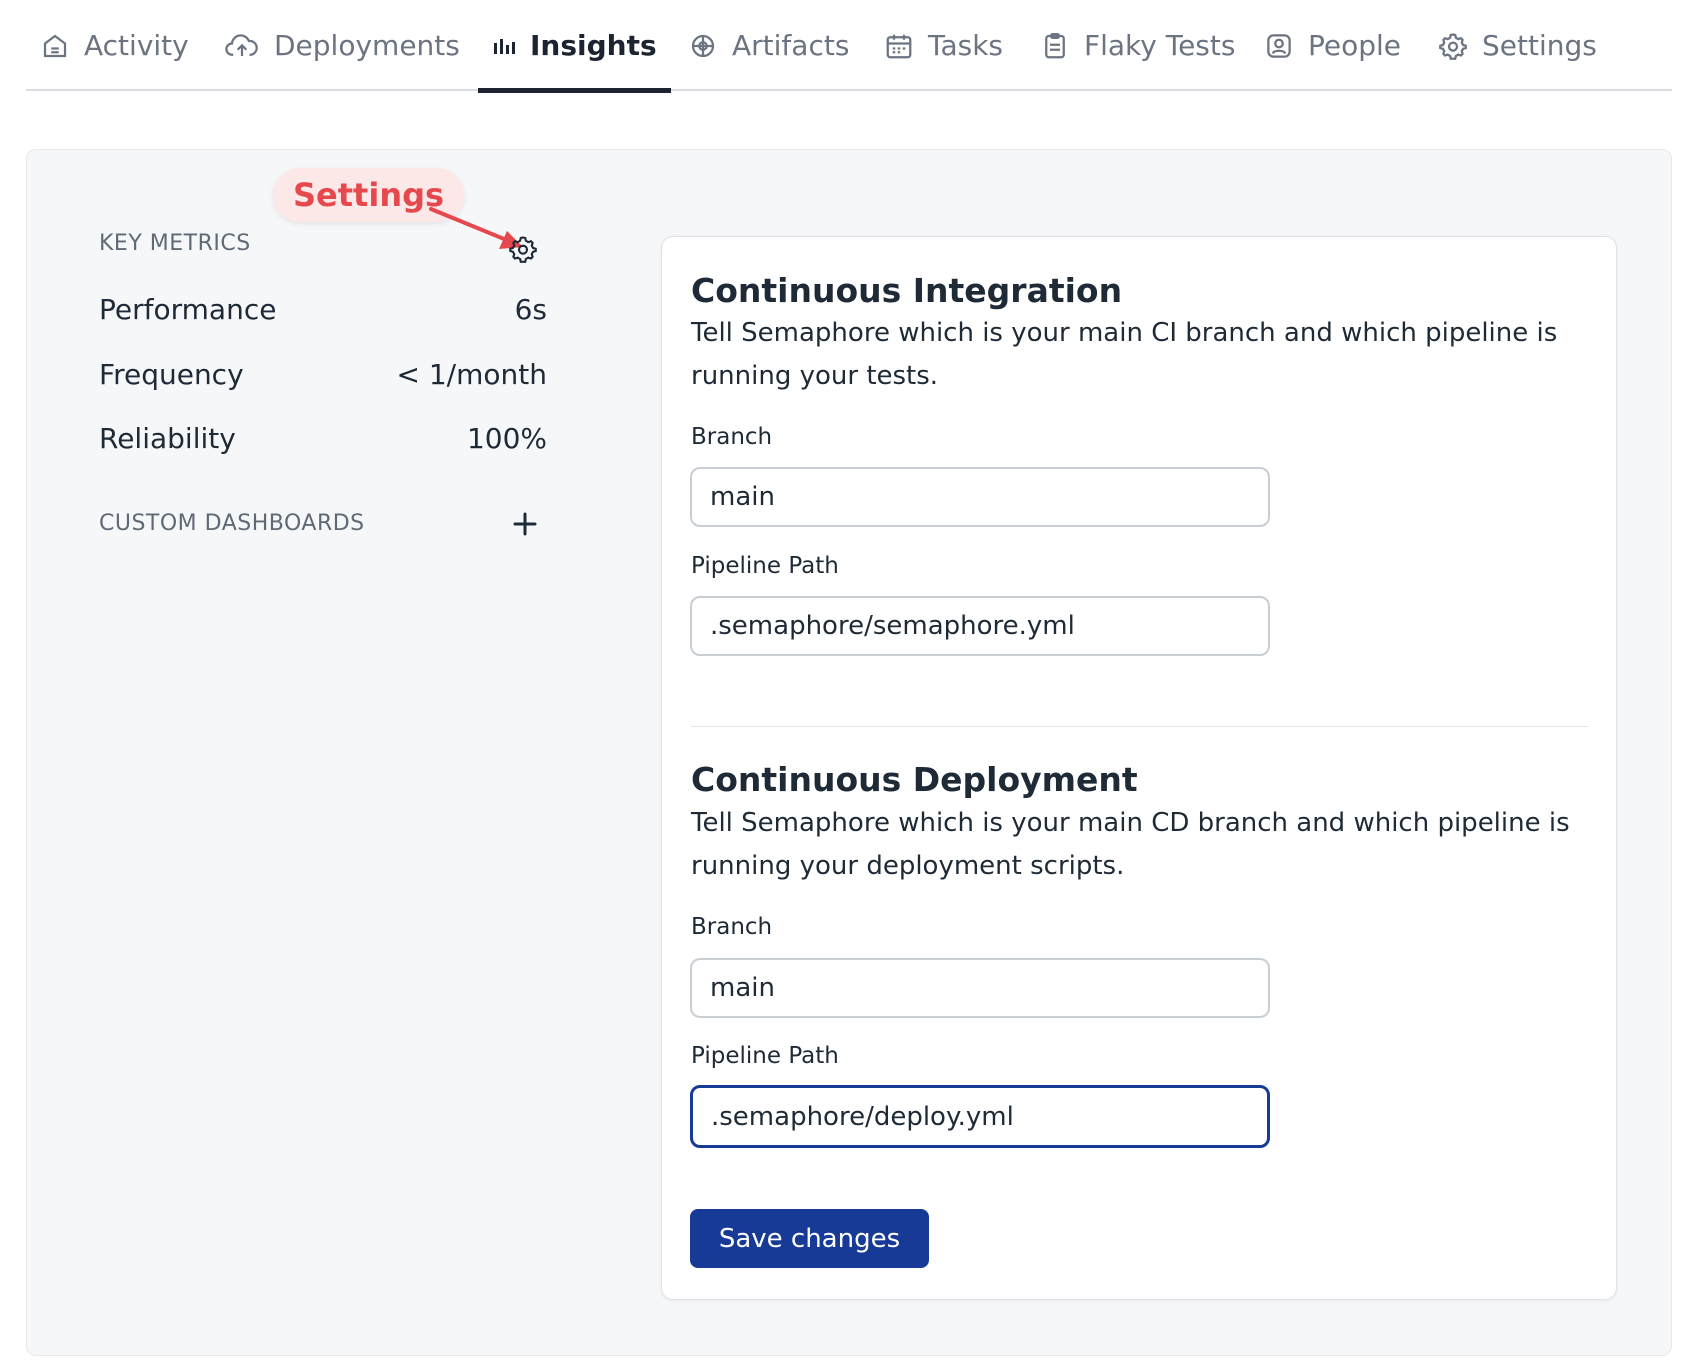 Image resolution: width=1686 pixels, height=1370 pixels. What do you see at coordinates (980, 1116) in the screenshot?
I see `cd-pipeline-path-input` at bounding box center [980, 1116].